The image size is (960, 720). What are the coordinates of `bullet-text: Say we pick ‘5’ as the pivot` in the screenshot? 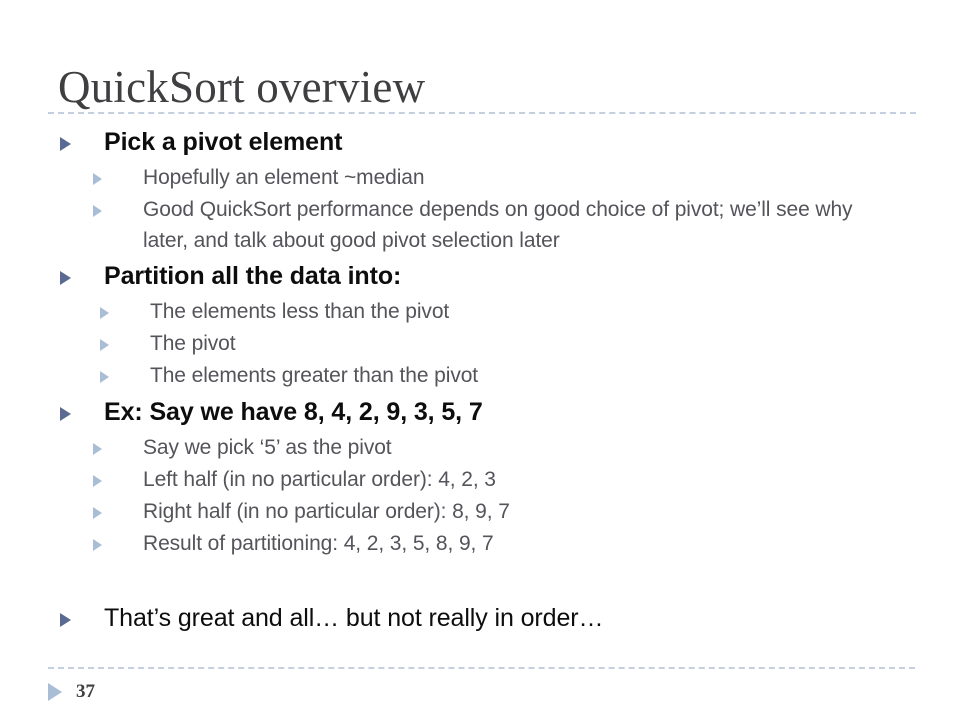 It's located at (267, 447).